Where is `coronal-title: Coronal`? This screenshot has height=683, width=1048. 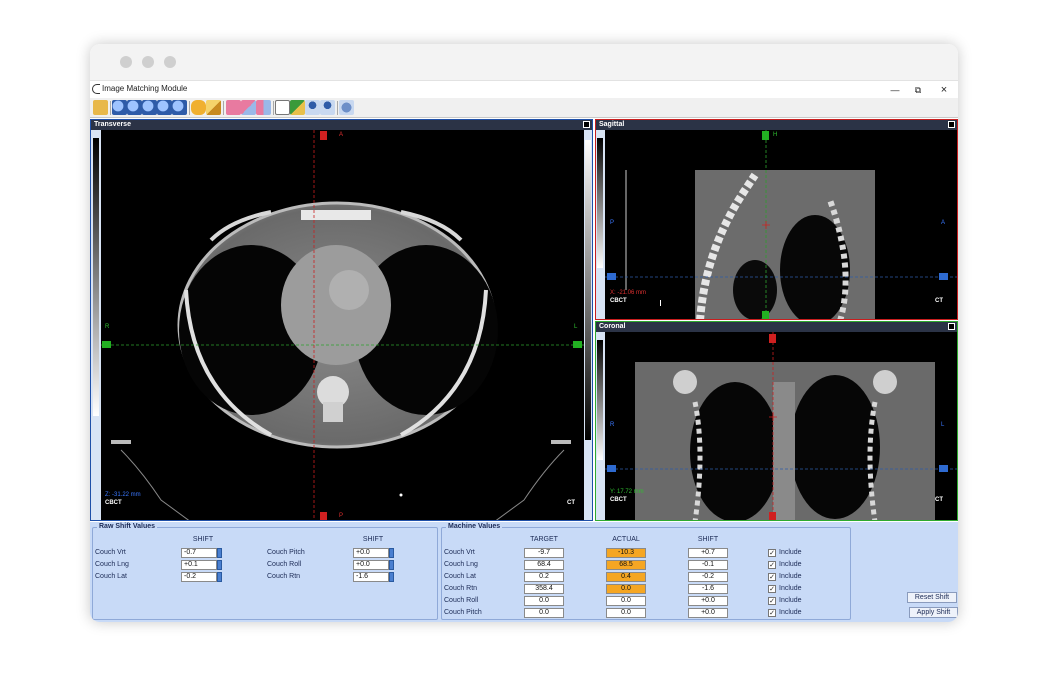 coronal-title: Coronal is located at coordinates (612, 326).